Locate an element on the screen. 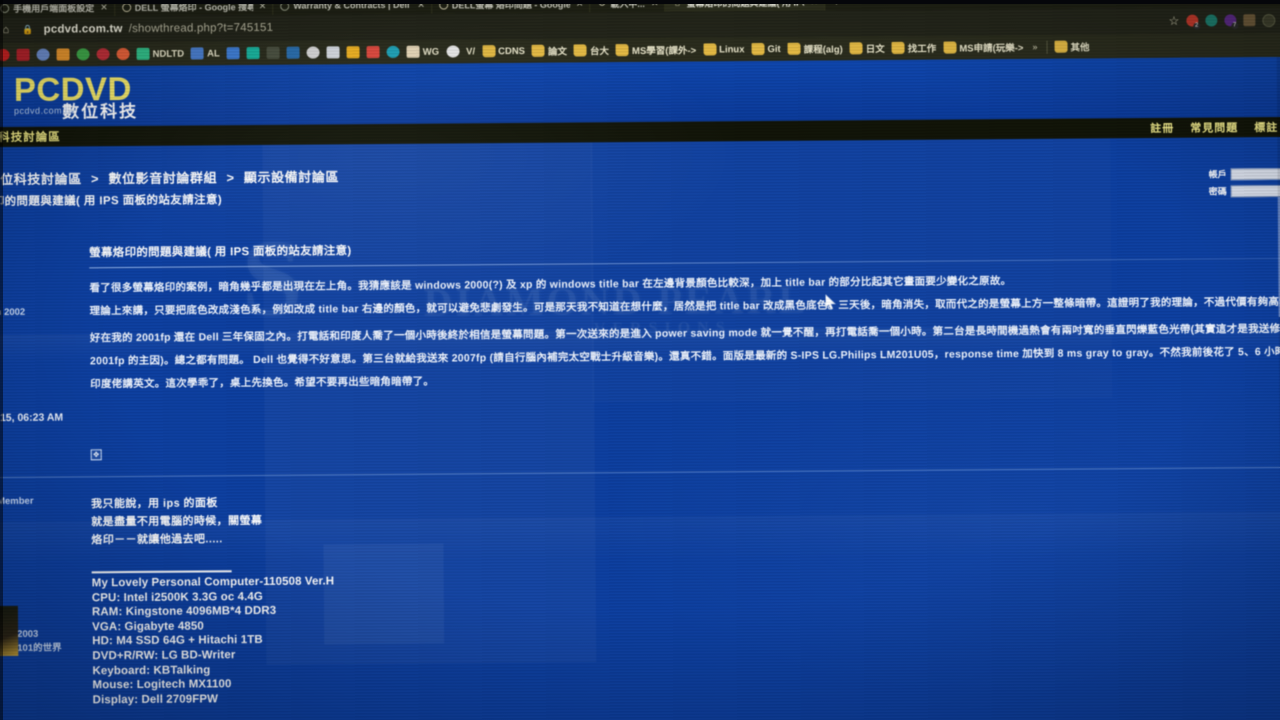 The height and width of the screenshot is (720, 1280). bookmark-al: AL is located at coordinates (205, 53).